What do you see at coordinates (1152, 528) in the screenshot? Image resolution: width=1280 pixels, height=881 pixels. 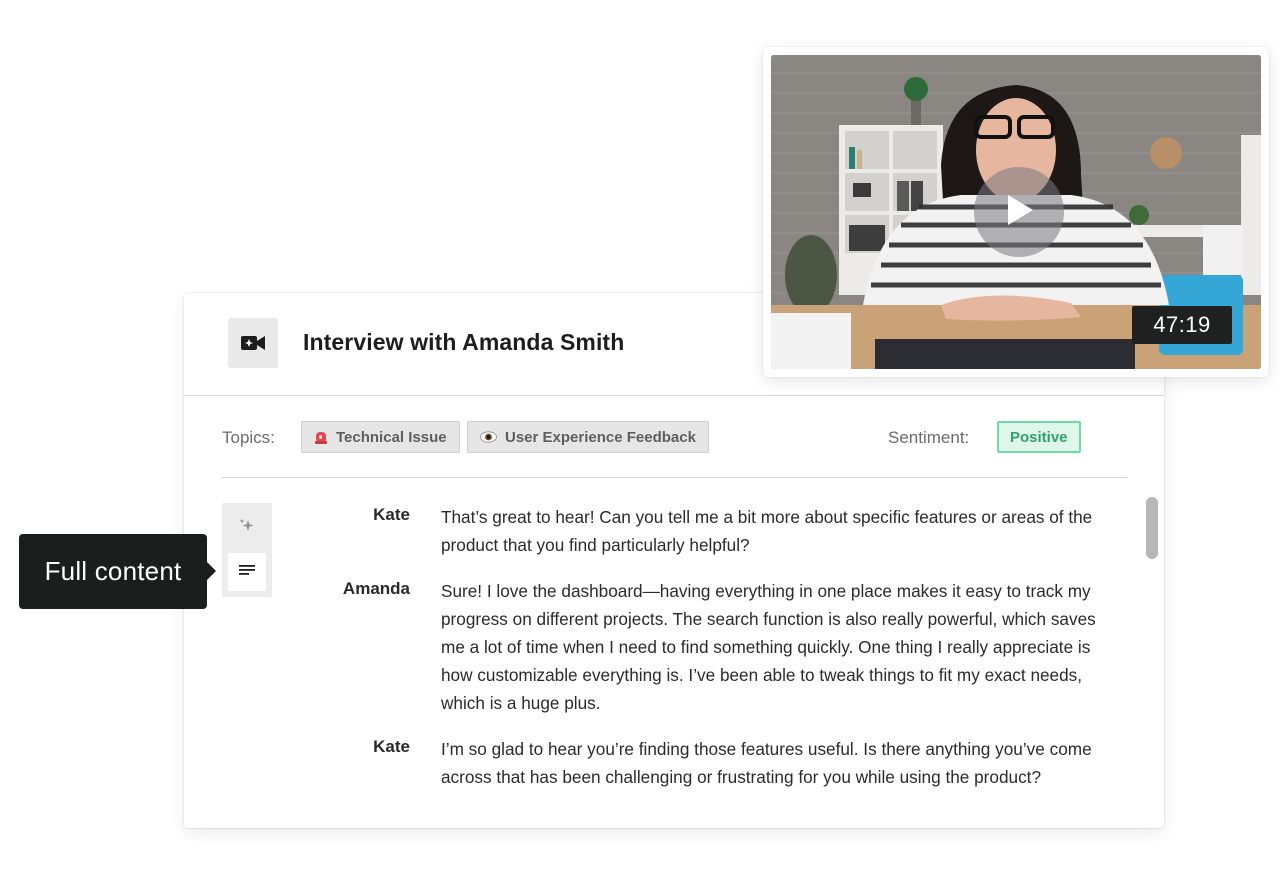 I see `transcript-scrollbar` at bounding box center [1152, 528].